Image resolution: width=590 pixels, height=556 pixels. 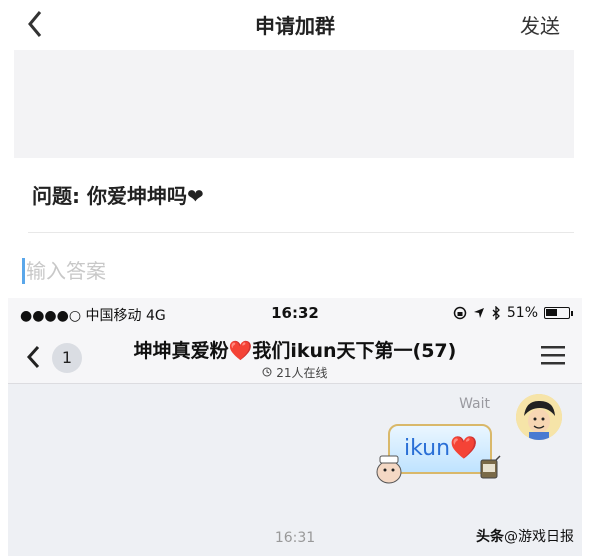 I want to click on group-name-part-1: 坤坤真爱粉, so click(x=181, y=351).